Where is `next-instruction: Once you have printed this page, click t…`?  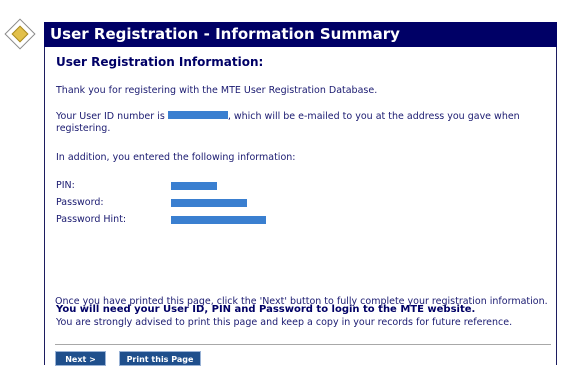 next-instruction: Once you have printed this page, click t… is located at coordinates (301, 301).